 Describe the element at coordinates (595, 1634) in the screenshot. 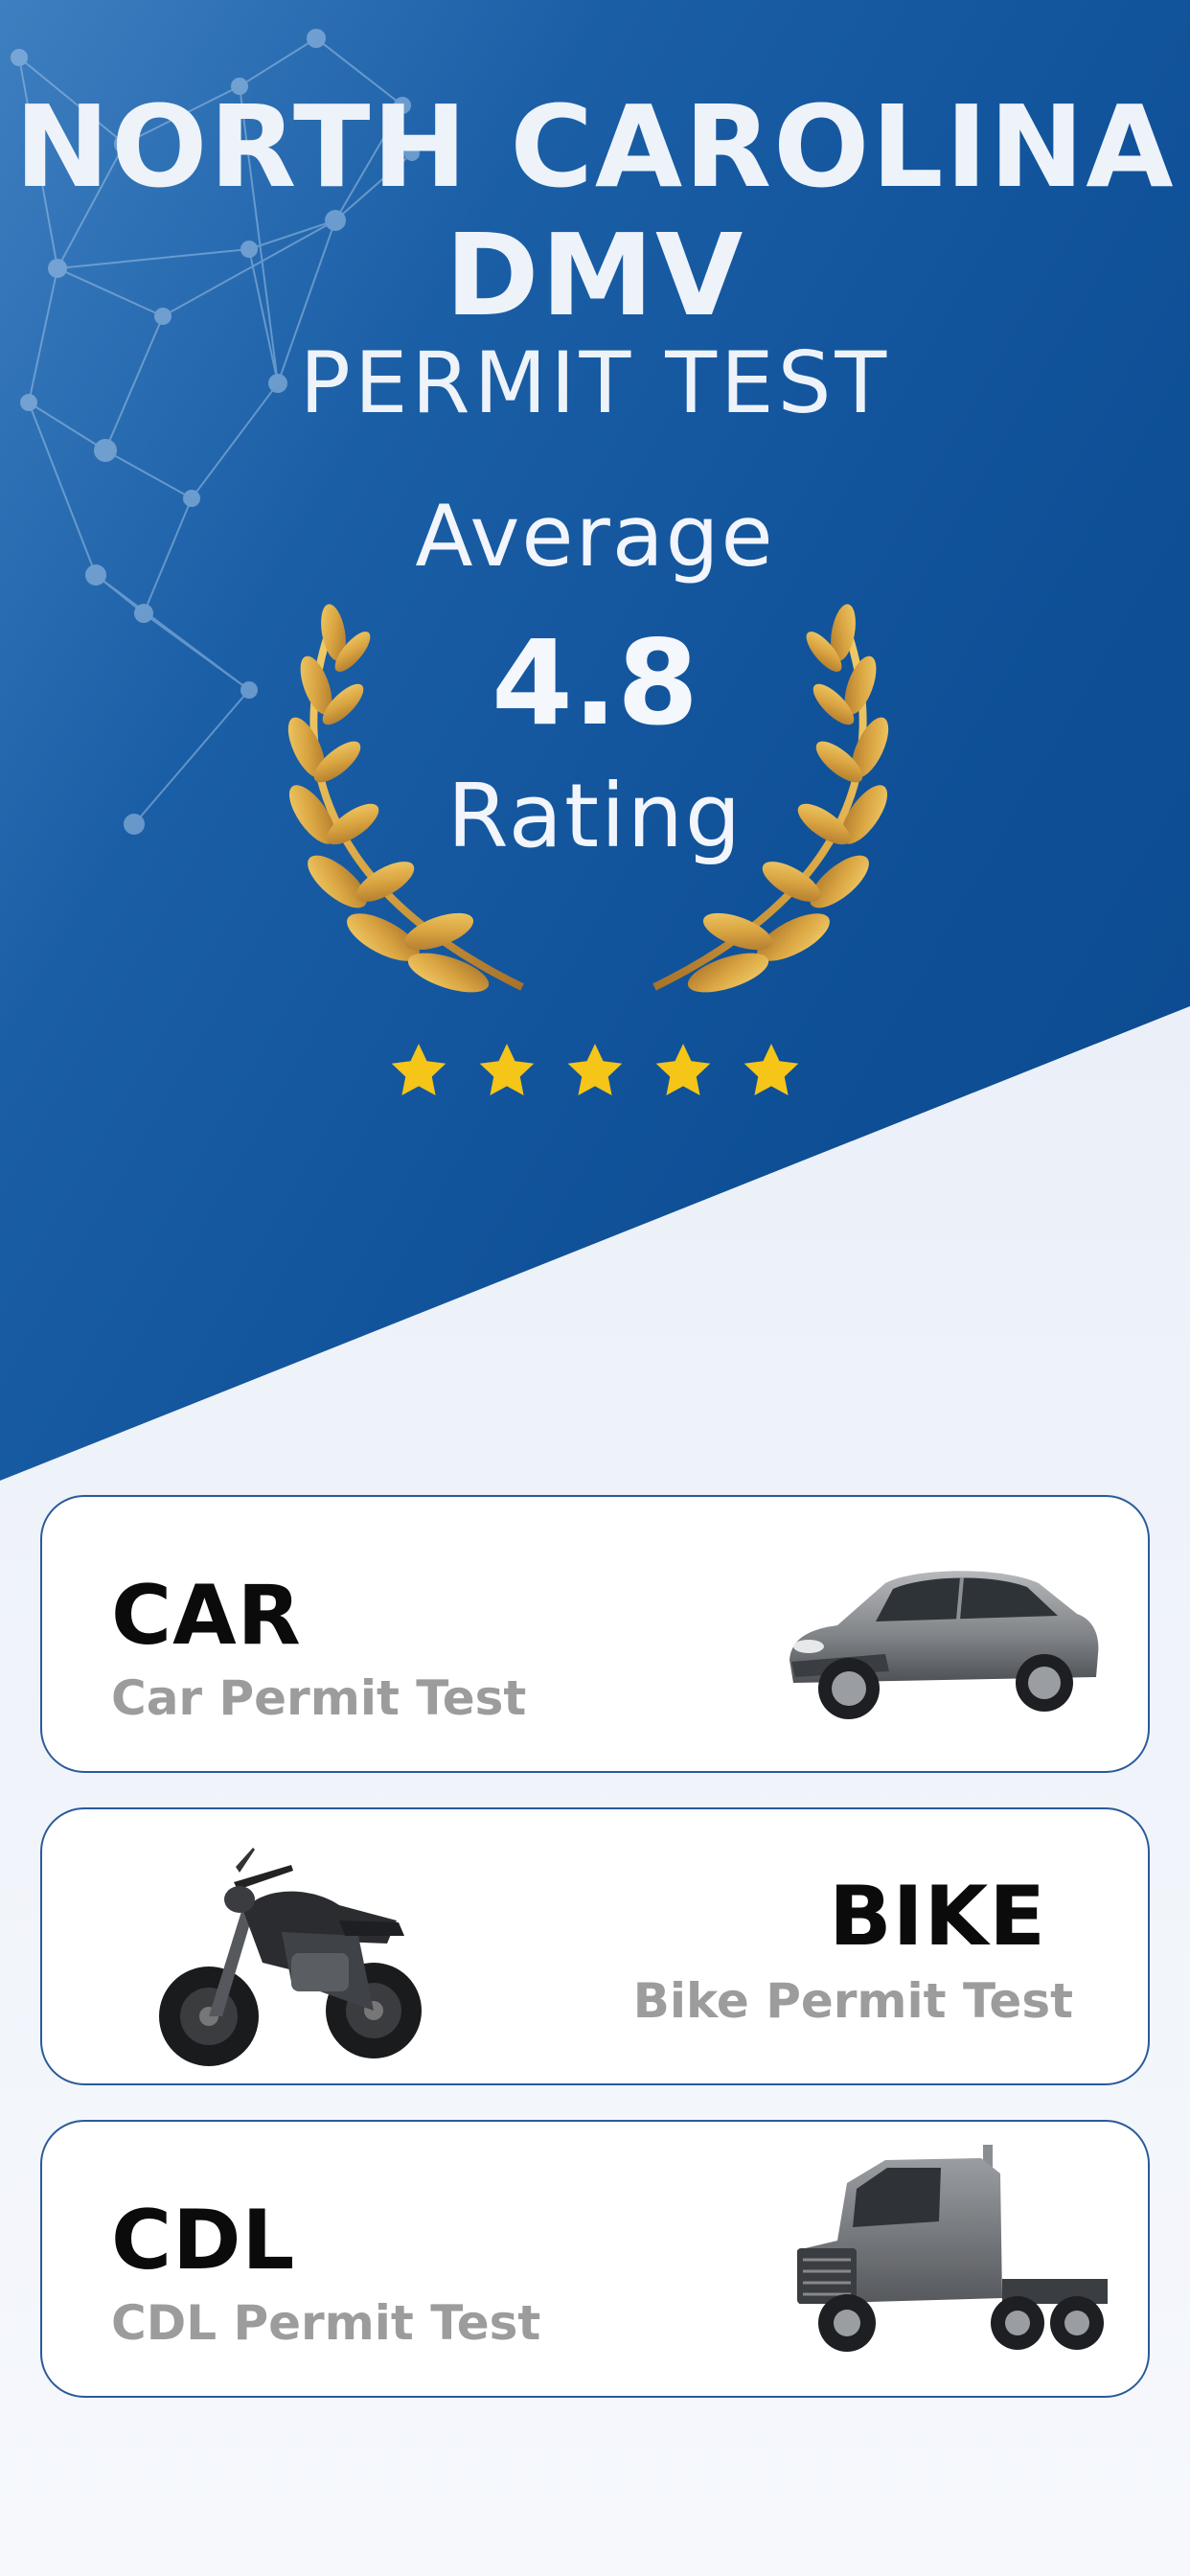

I see `car-test-card: CAR Car Permit Test` at that location.